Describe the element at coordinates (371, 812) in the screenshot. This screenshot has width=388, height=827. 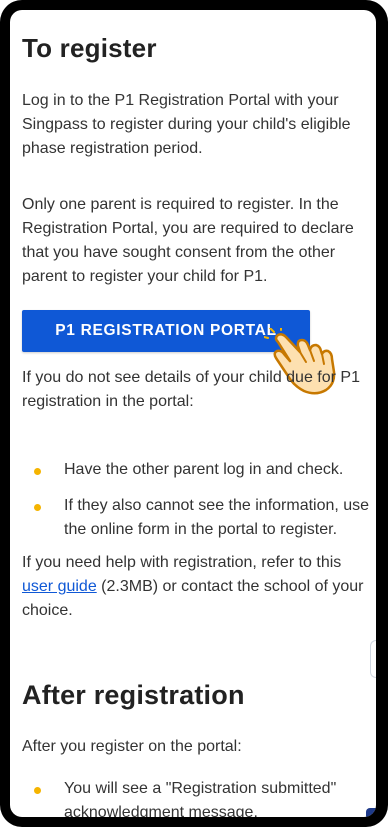
I see `floating-widget-icon` at that location.